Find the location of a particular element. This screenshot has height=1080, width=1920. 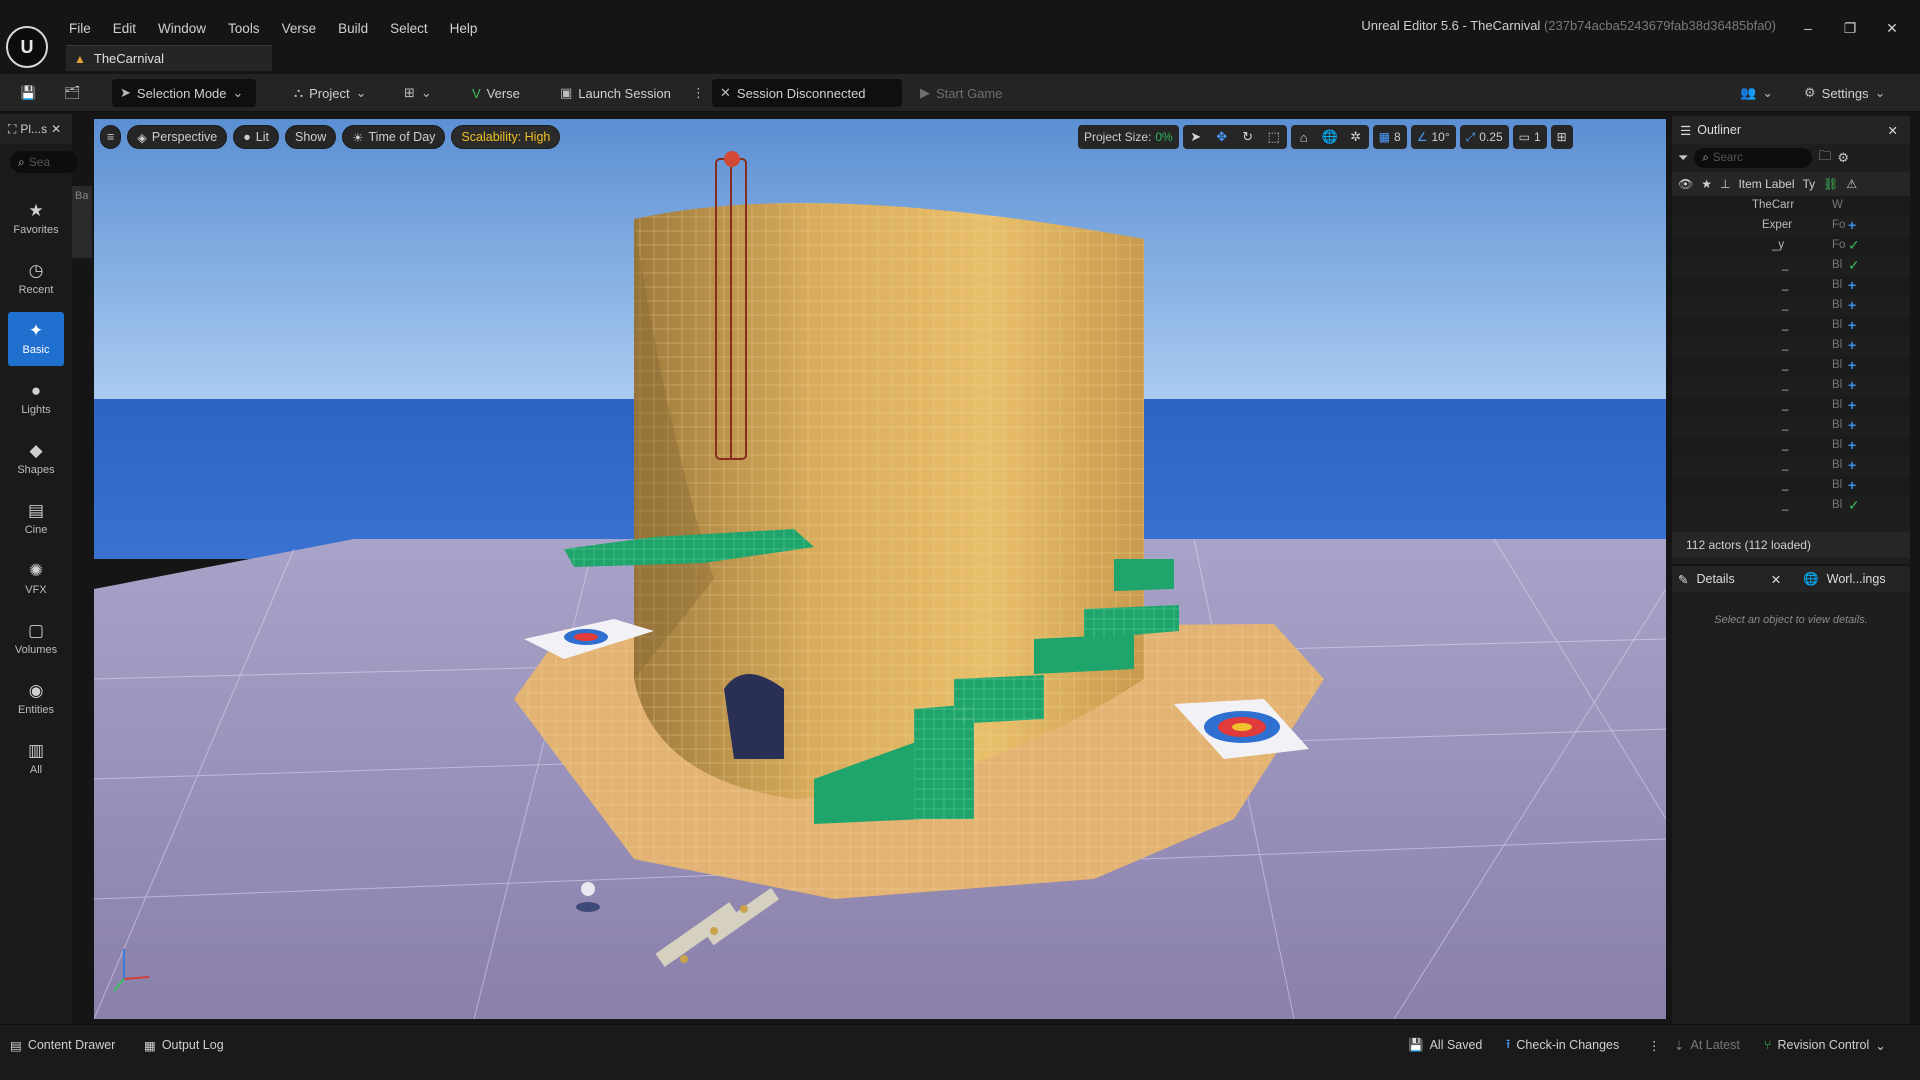

scale-snap-button: ⤢ 0.25 is located at coordinates (1484, 137).